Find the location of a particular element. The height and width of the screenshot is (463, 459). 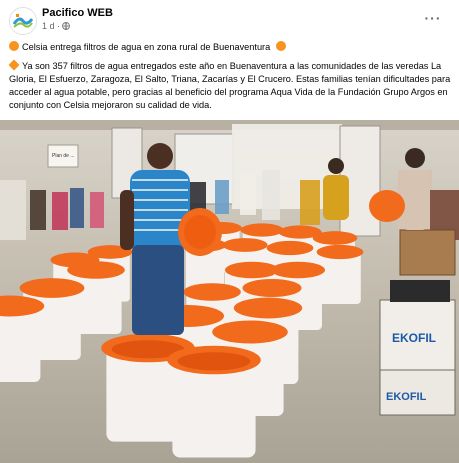

post-meta: 1 d · is located at coordinates (56, 26).